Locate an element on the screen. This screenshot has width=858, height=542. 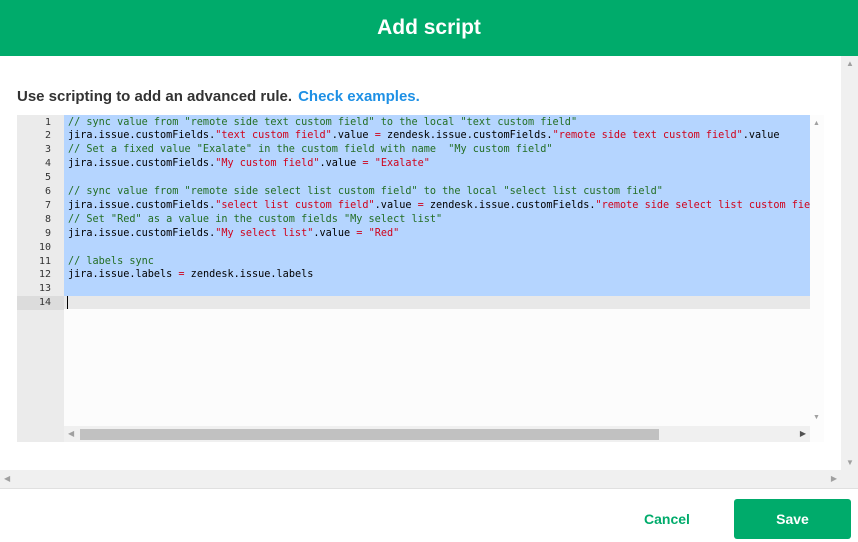
cancel-button: Cancel is located at coordinates (667, 519).